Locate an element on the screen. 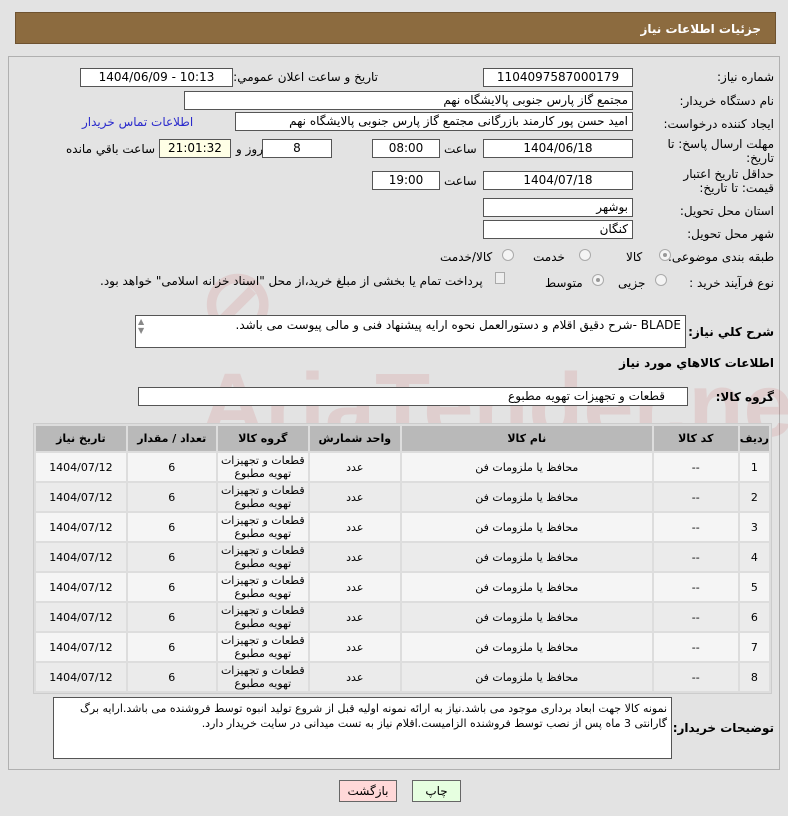  col-group: گروه کالا is located at coordinates (262, 438).